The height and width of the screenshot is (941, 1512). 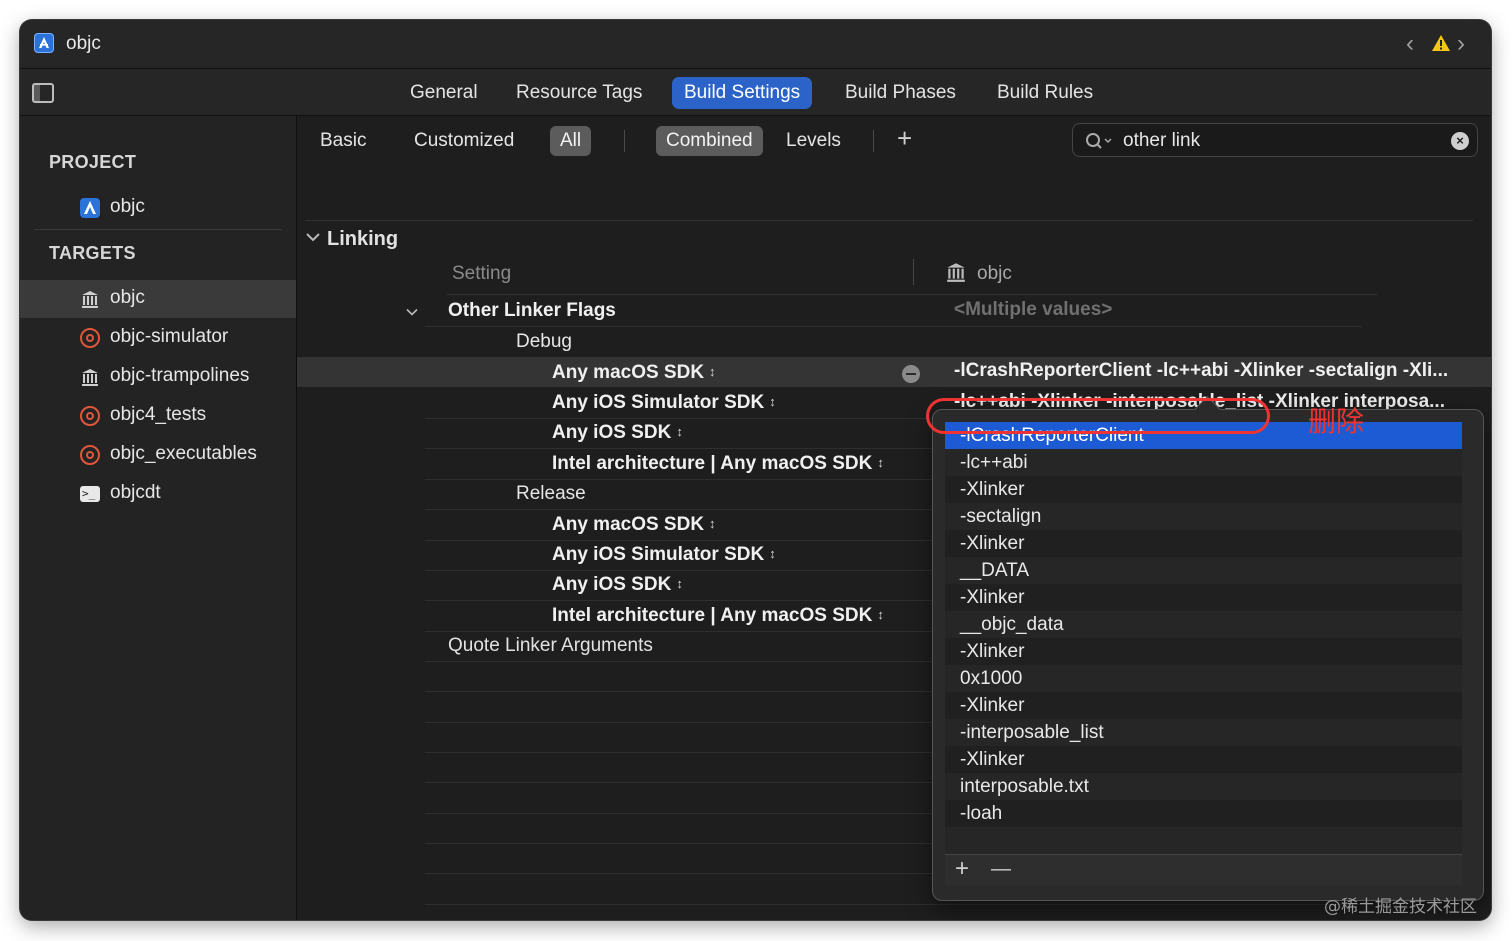 What do you see at coordinates (158, 208) in the screenshot?
I see `sidebar-item-project-objc: objc` at bounding box center [158, 208].